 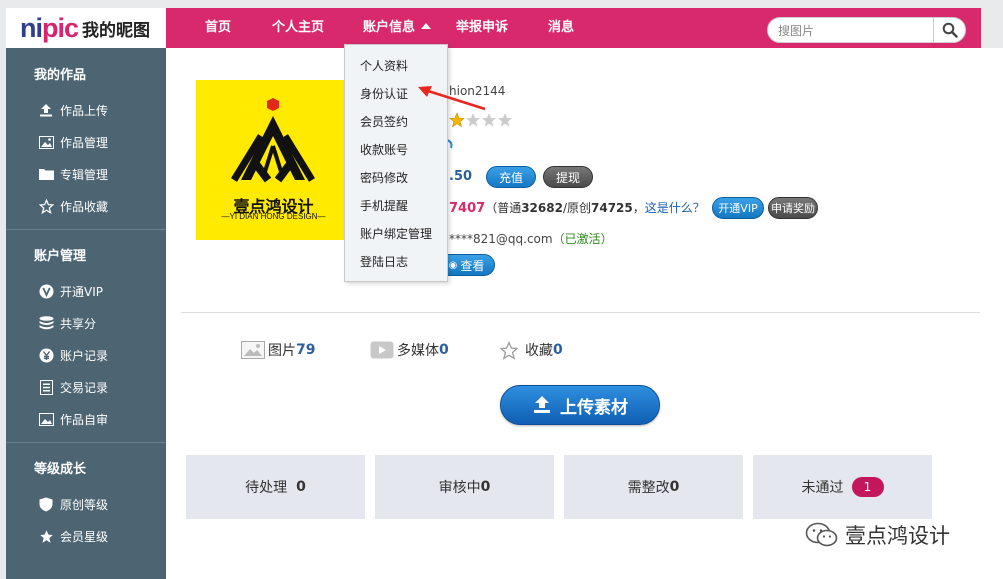 I want to click on sidebar: 我的作品 作品上传 作品管理 专辑管理 作品收藏 账户管理 开通VIP 共享分, so click(x=86, y=313).